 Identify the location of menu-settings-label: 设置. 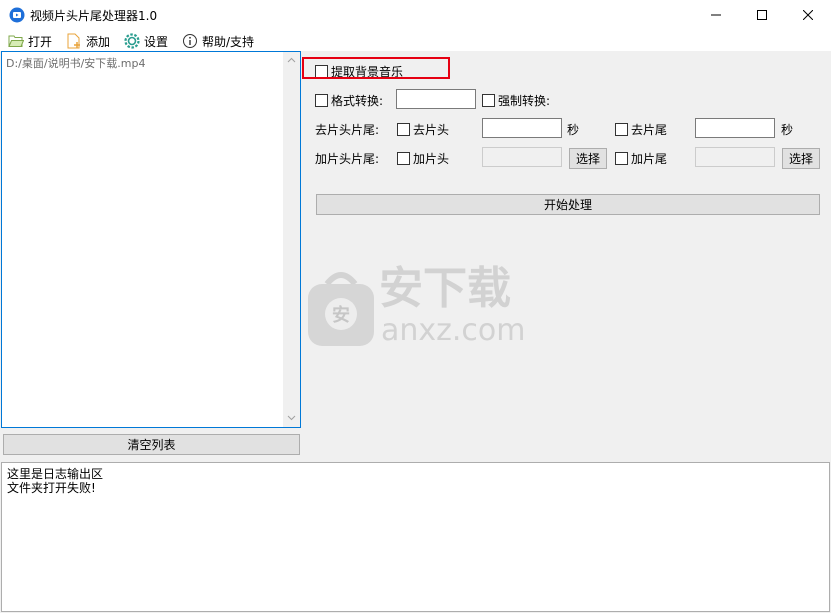
(156, 41).